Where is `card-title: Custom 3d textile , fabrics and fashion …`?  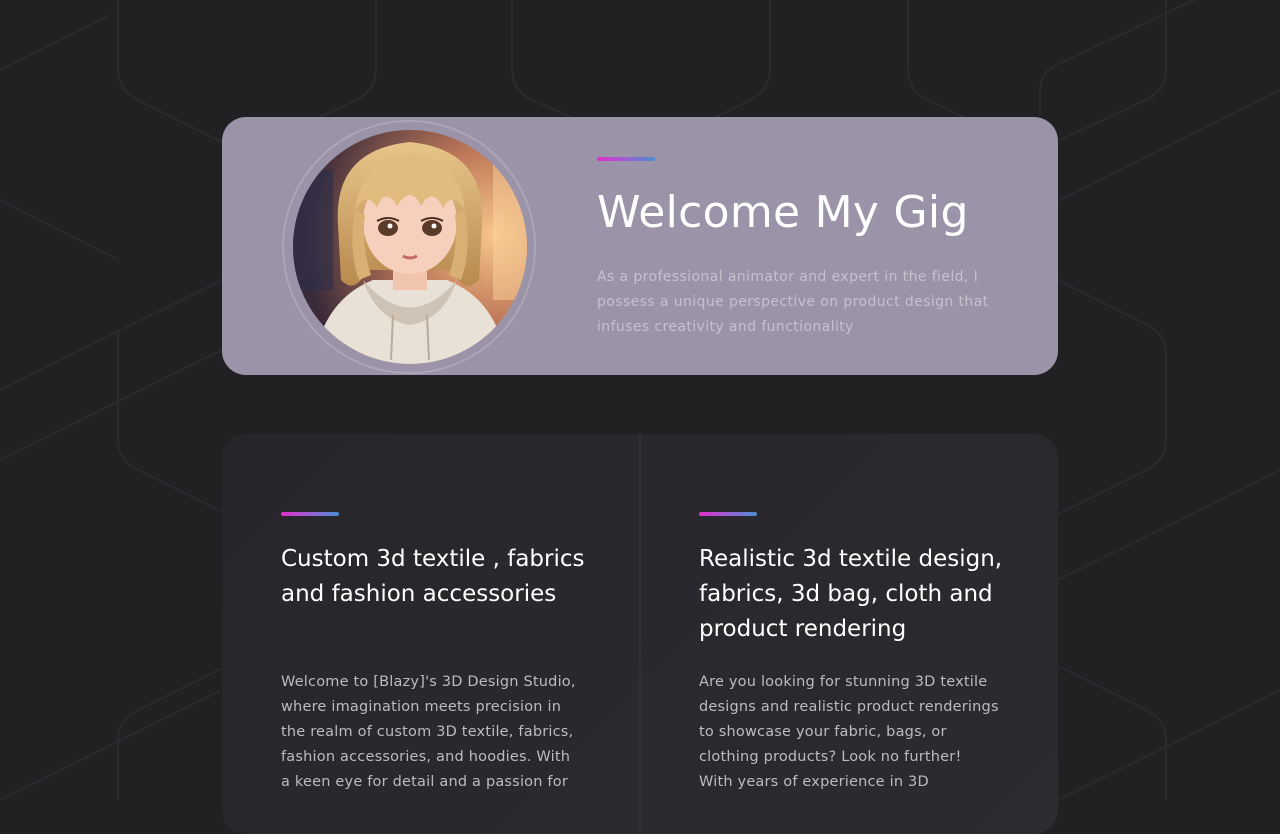 card-title: Custom 3d textile , fabrics and fashion … is located at coordinates (433, 576).